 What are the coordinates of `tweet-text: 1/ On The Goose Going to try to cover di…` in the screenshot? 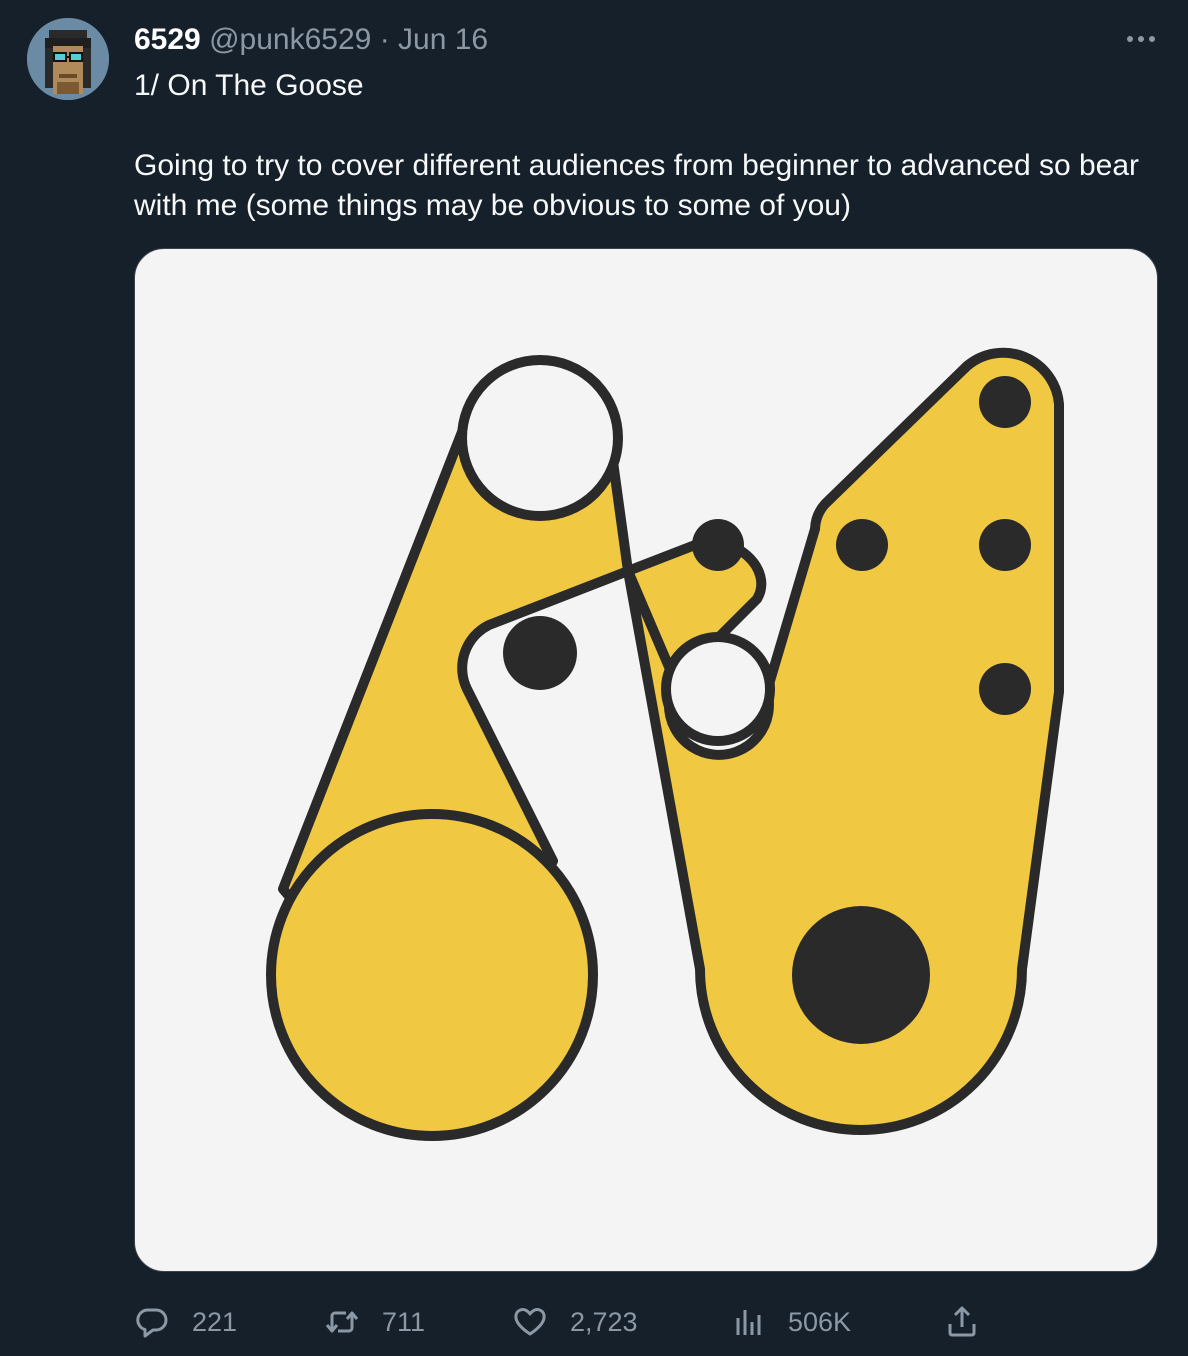 It's located at (639, 146).